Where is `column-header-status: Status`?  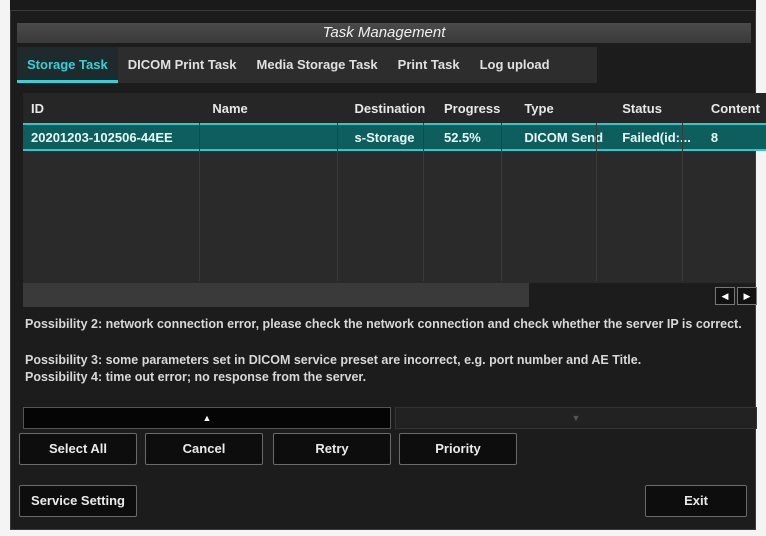 column-header-status: Status is located at coordinates (658, 108).